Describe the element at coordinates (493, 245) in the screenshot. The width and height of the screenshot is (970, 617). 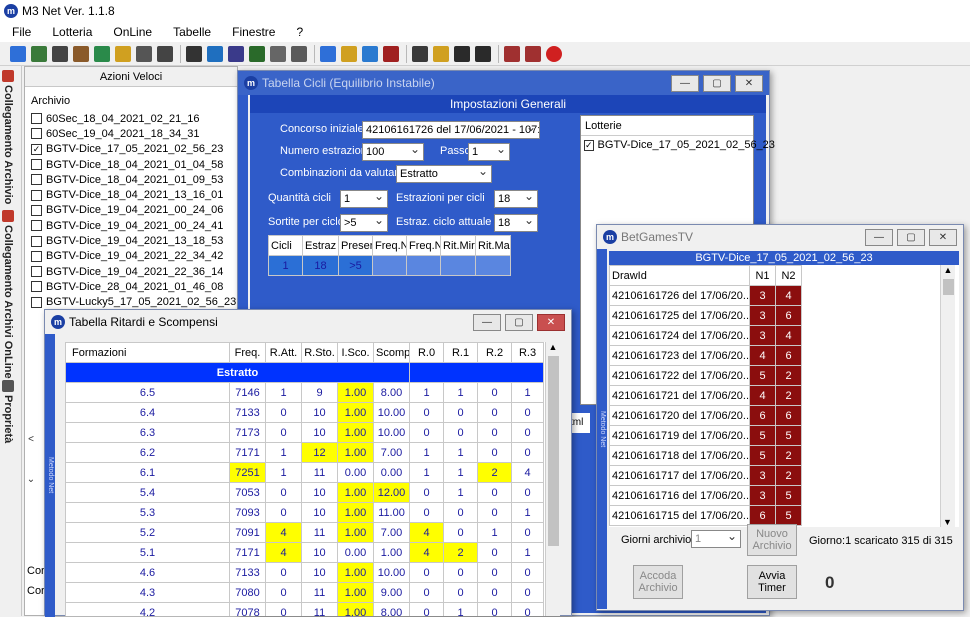
I see `column-header: Rit.Ma` at that location.